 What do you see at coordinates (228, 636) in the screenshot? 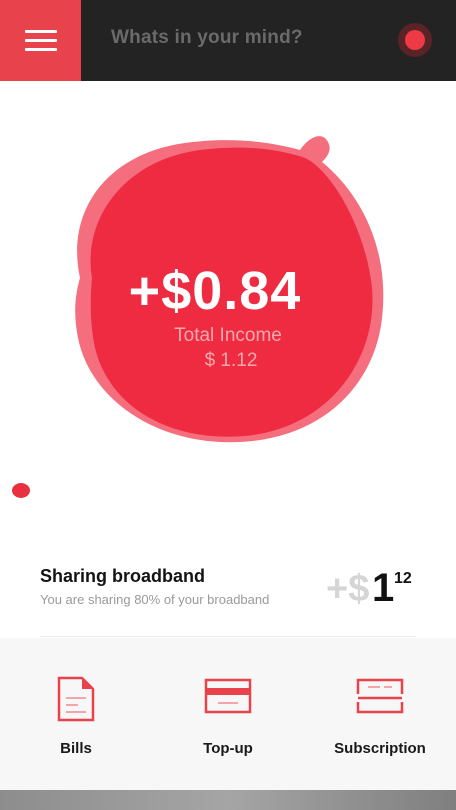
I see `divider` at bounding box center [228, 636].